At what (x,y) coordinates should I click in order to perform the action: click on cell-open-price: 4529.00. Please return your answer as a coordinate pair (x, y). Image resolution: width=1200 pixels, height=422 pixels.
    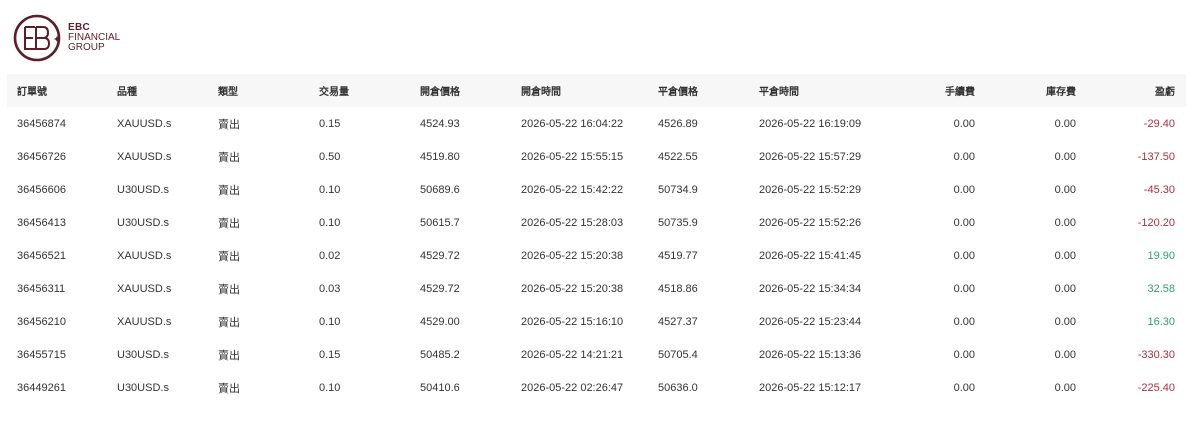
    Looking at the image, I should click on (440, 321).